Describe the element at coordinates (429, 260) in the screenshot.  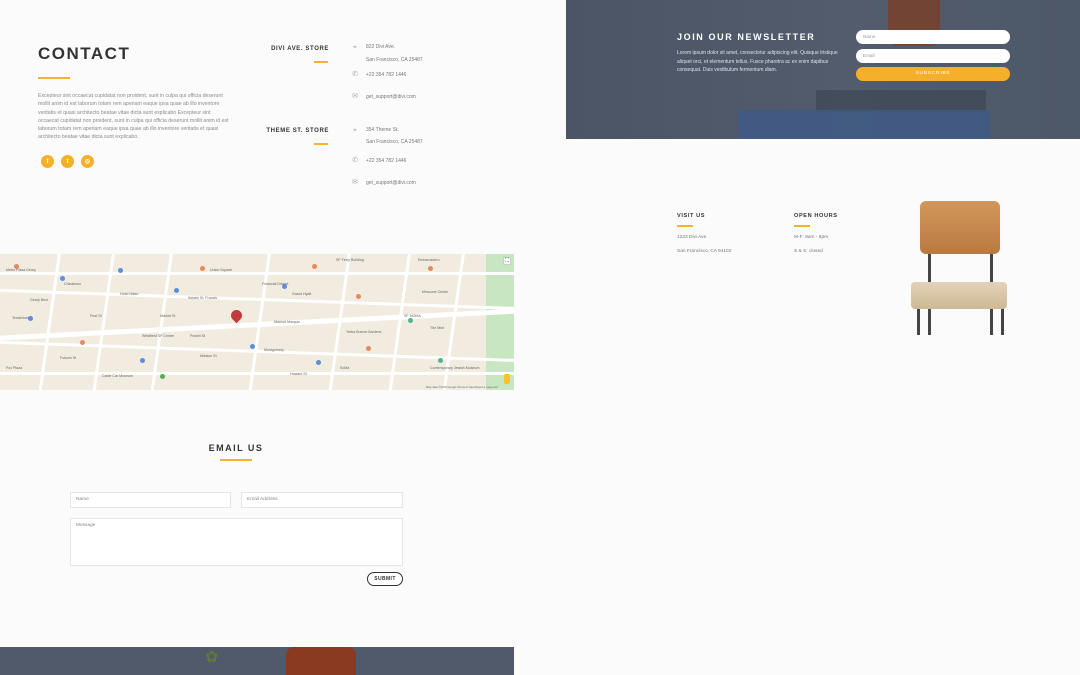
I see `map-label: Embarcadero` at that location.